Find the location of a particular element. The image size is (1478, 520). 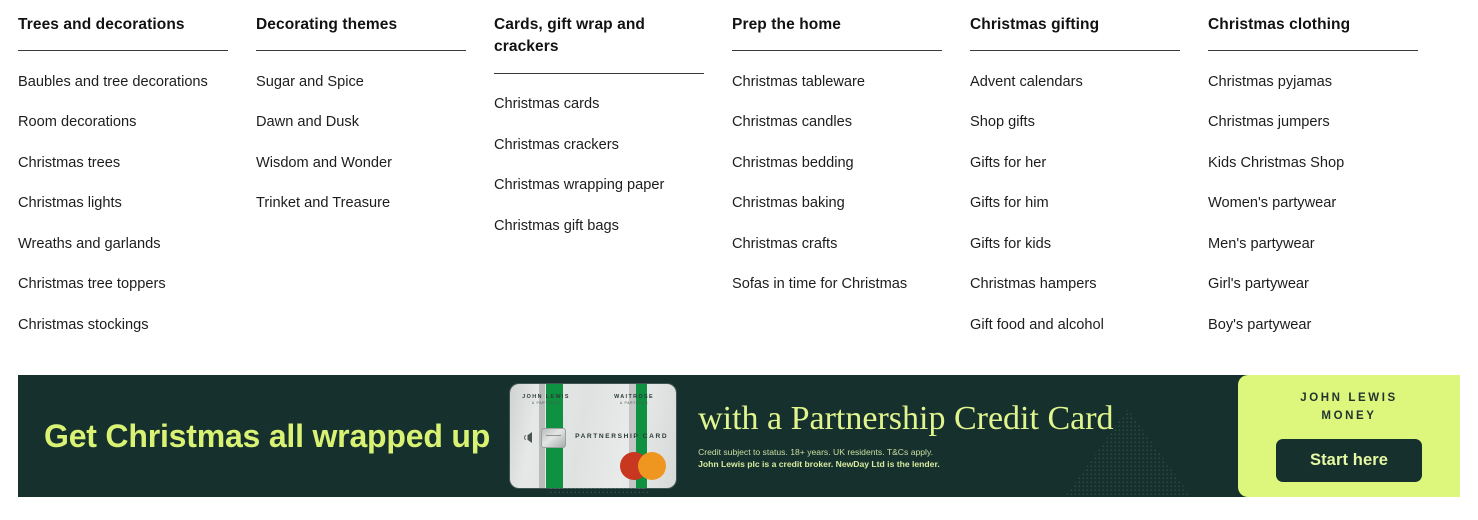

menu-link: Christmas jumpers is located at coordinates (1317, 123).